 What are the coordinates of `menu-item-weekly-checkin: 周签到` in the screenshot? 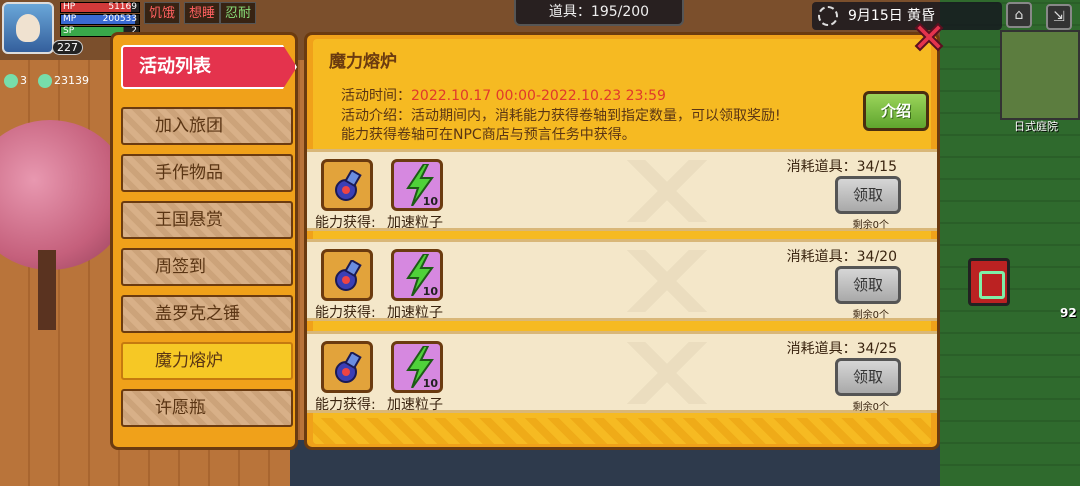 It's located at (207, 267).